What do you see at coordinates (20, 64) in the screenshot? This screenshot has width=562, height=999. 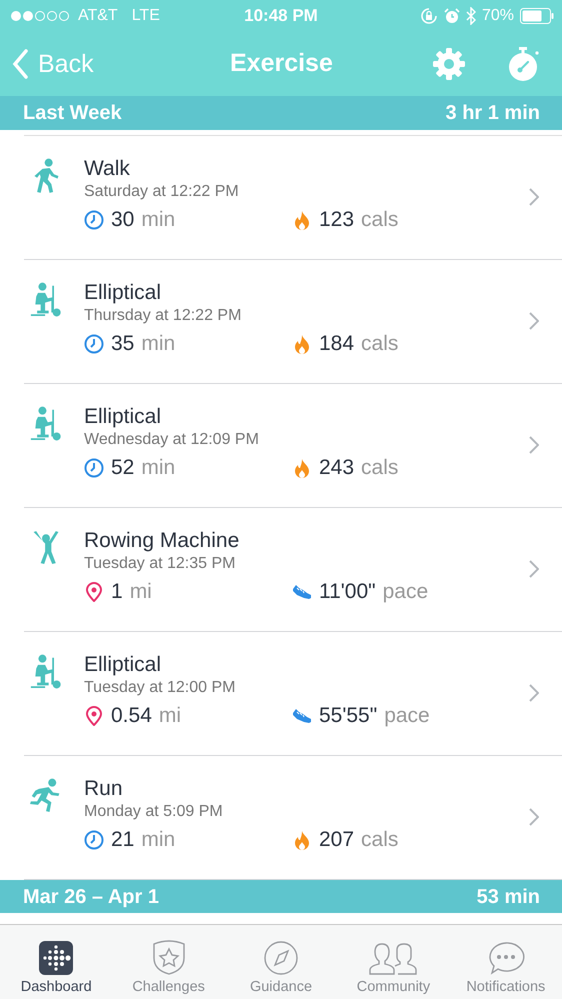 I see `back-chevron-icon` at bounding box center [20, 64].